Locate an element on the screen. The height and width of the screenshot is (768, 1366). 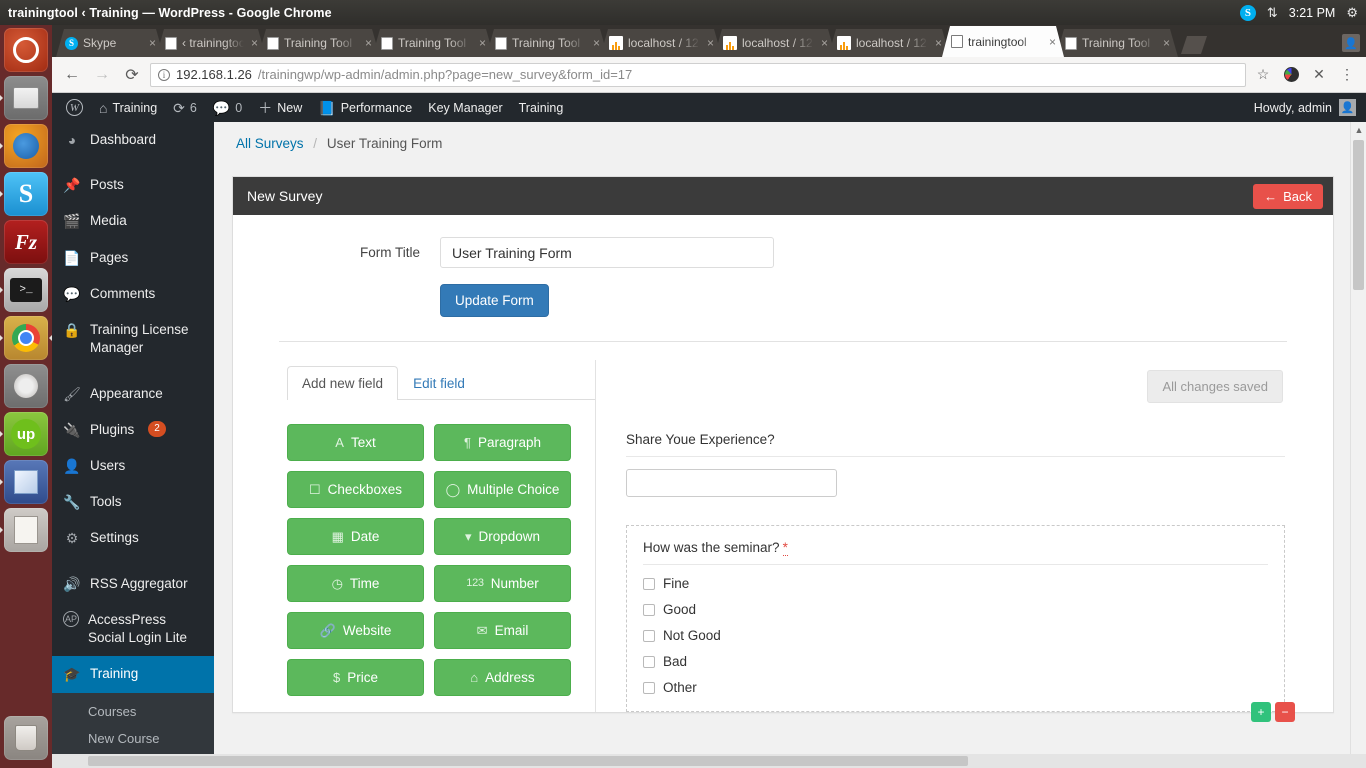
sidebar-item-dashboard: ◕ Dashboard is located at coordinates (133, 140).